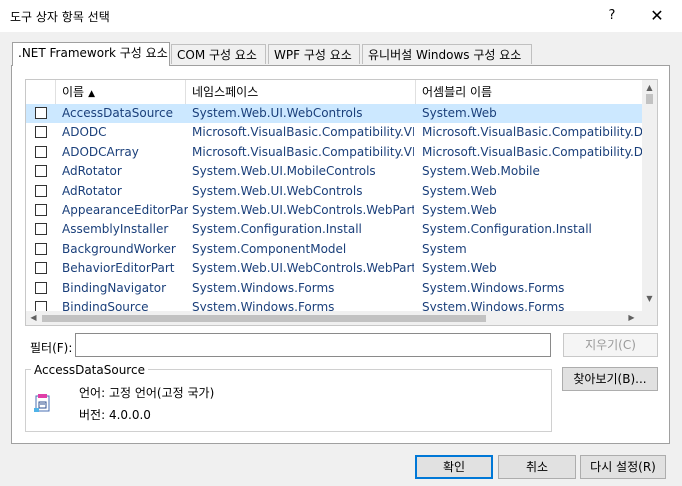 This screenshot has height=486, width=682. What do you see at coordinates (118, 268) in the screenshot?
I see `row-name: BehaviorEditorPart` at bounding box center [118, 268].